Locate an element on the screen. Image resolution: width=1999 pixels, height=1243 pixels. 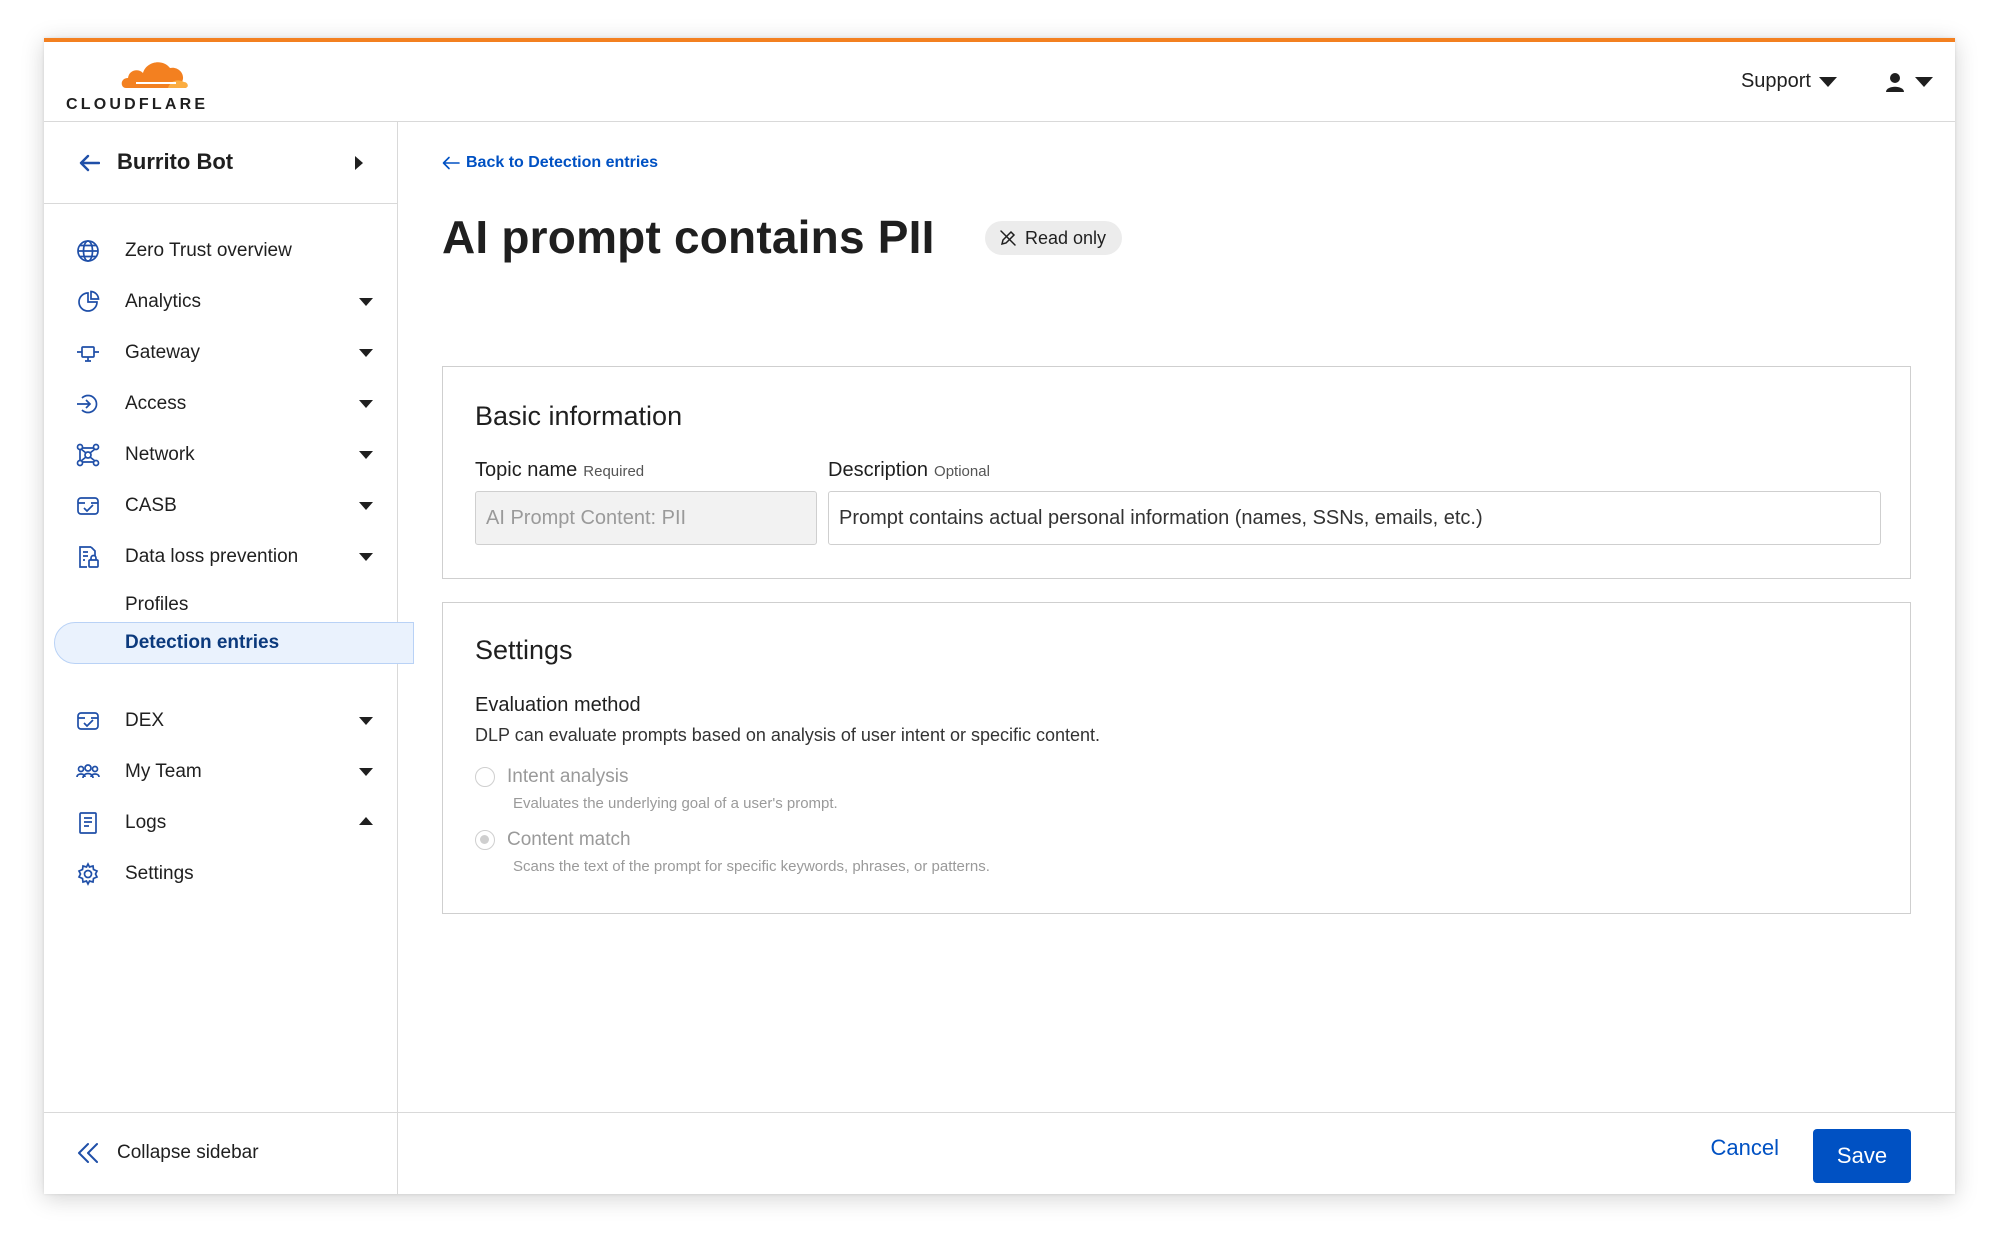
topic-name-label: Topic name Required is located at coordinates (559, 470).